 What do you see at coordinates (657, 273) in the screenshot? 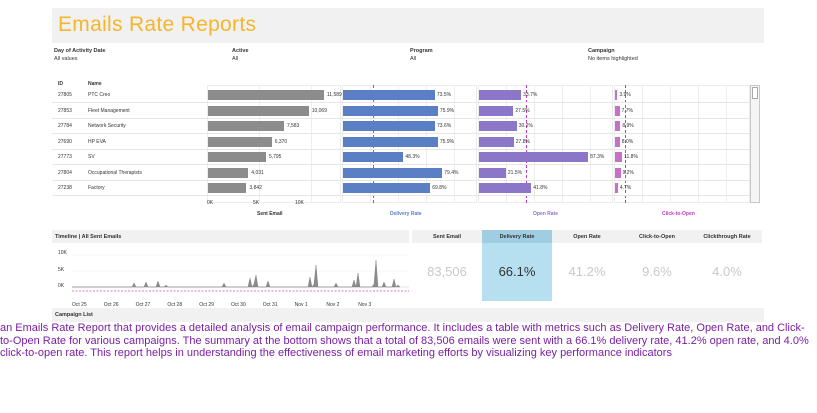
I see `kpi-click-to-open: Click-to-Open 9.6%` at bounding box center [657, 273].